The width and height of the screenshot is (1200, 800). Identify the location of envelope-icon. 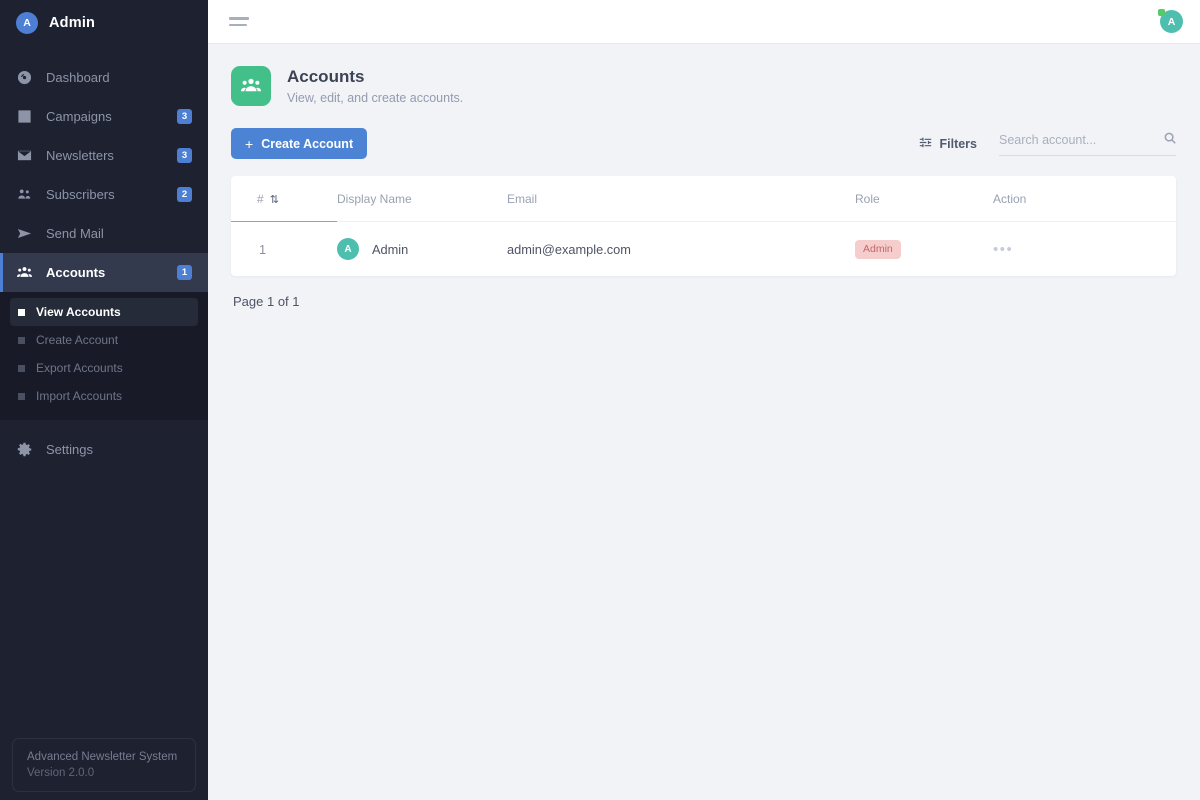
(24, 155).